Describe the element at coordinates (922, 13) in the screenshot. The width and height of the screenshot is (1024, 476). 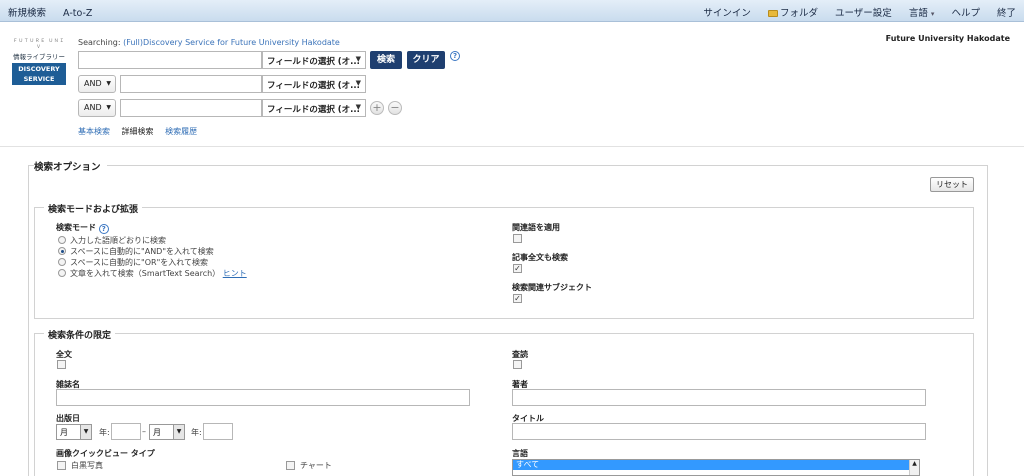
I see `language-menu: 言語 ▾` at that location.